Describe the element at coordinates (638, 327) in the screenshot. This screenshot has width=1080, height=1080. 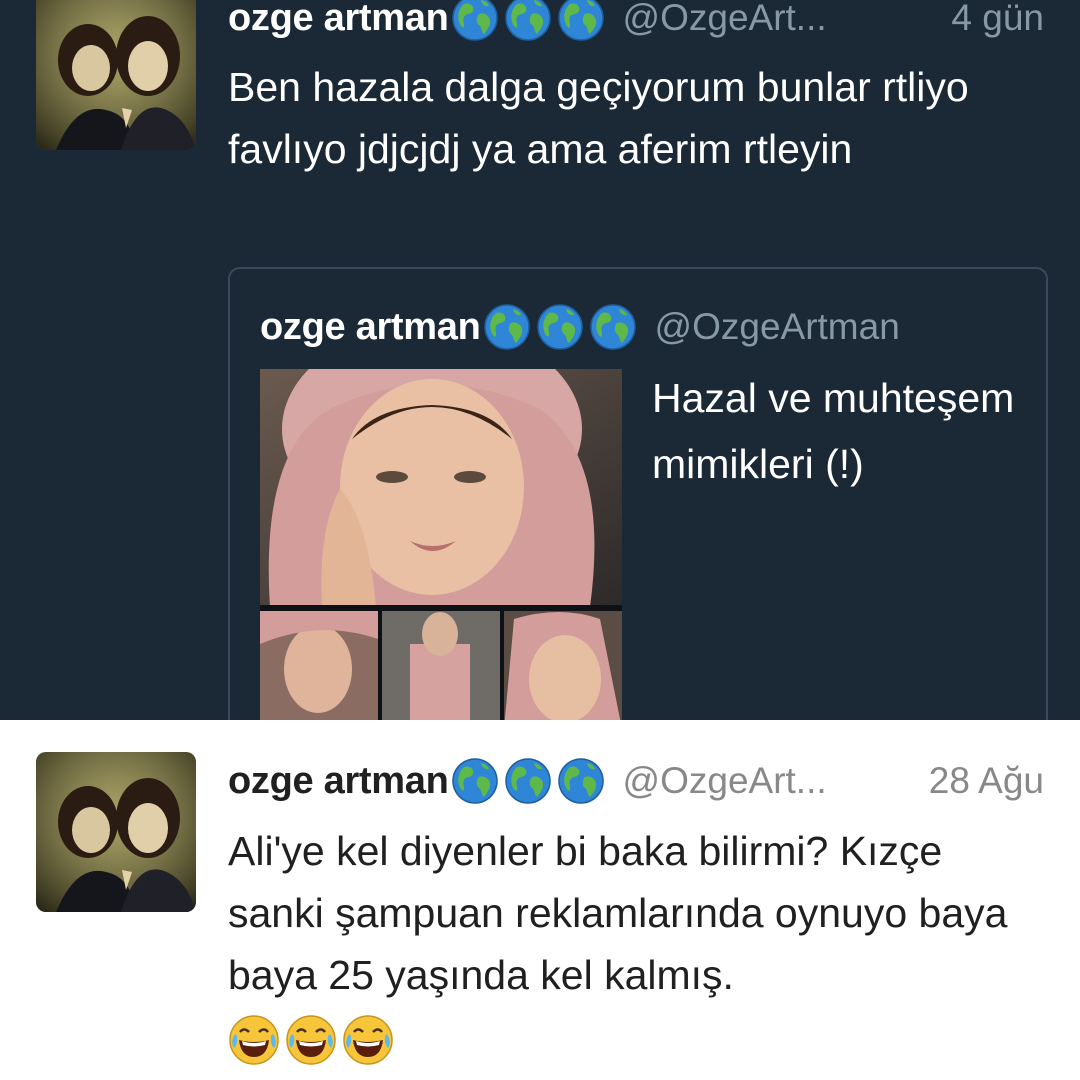
I see `quoted-tweet-header: ozge artman @OzgeArtman` at that location.